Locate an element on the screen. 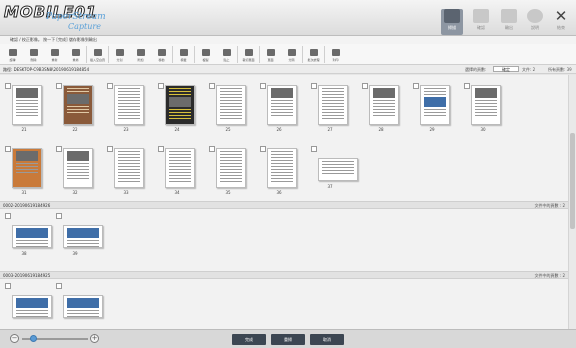 This screenshot has height=348, width=576. page-number: 26 is located at coordinates (279, 129).